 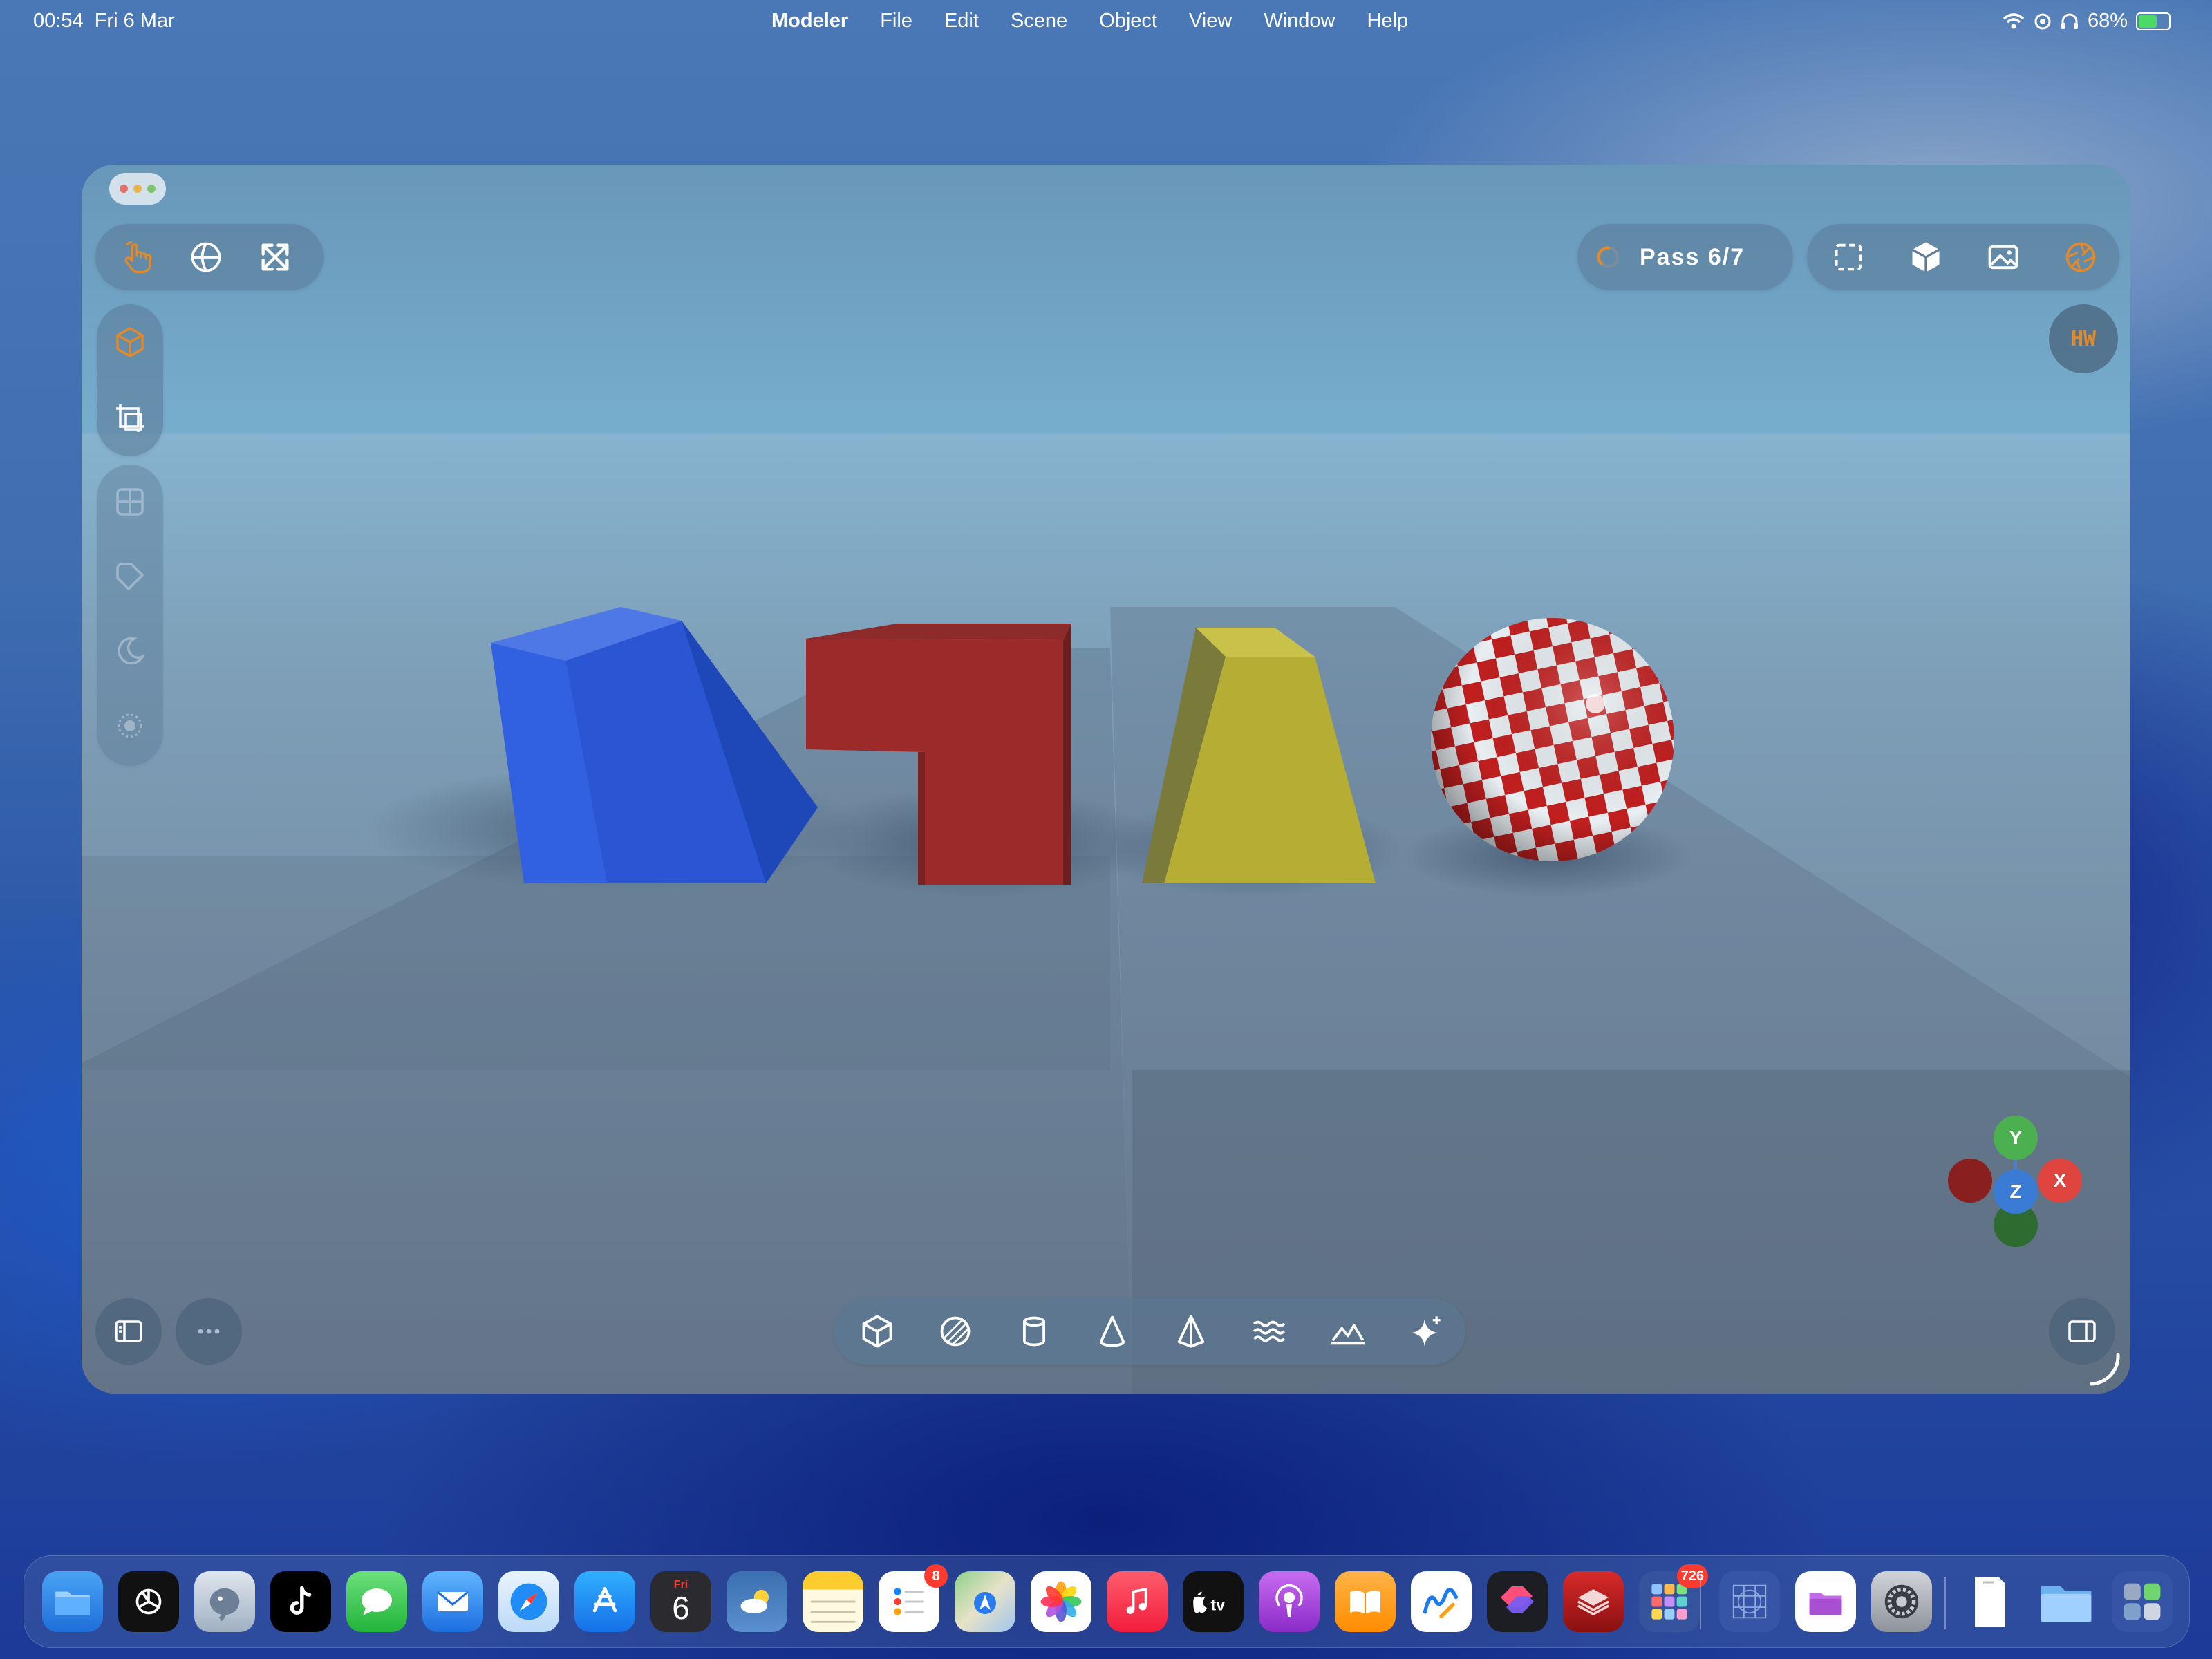 I want to click on image-icon, so click(x=2003, y=257).